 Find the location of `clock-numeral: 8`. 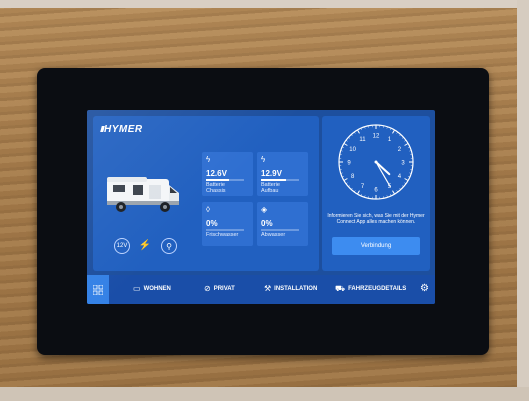

clock-numeral: 8 is located at coordinates (353, 177).